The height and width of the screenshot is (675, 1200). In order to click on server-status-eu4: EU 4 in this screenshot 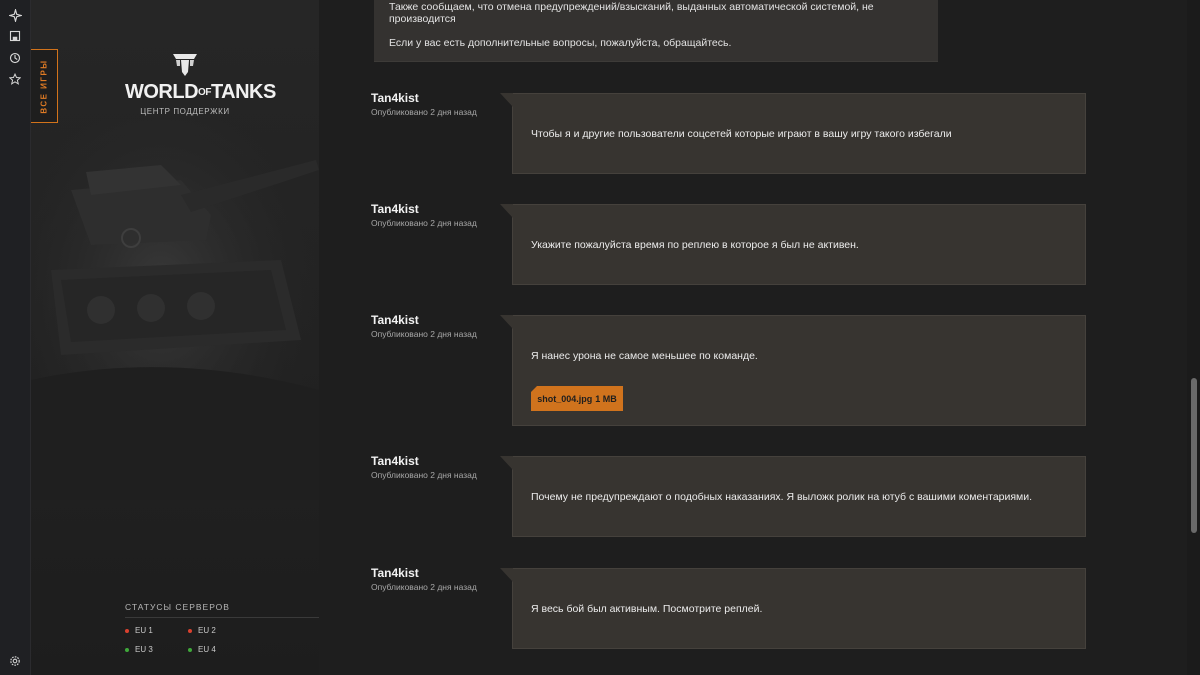, I will do `click(202, 649)`.